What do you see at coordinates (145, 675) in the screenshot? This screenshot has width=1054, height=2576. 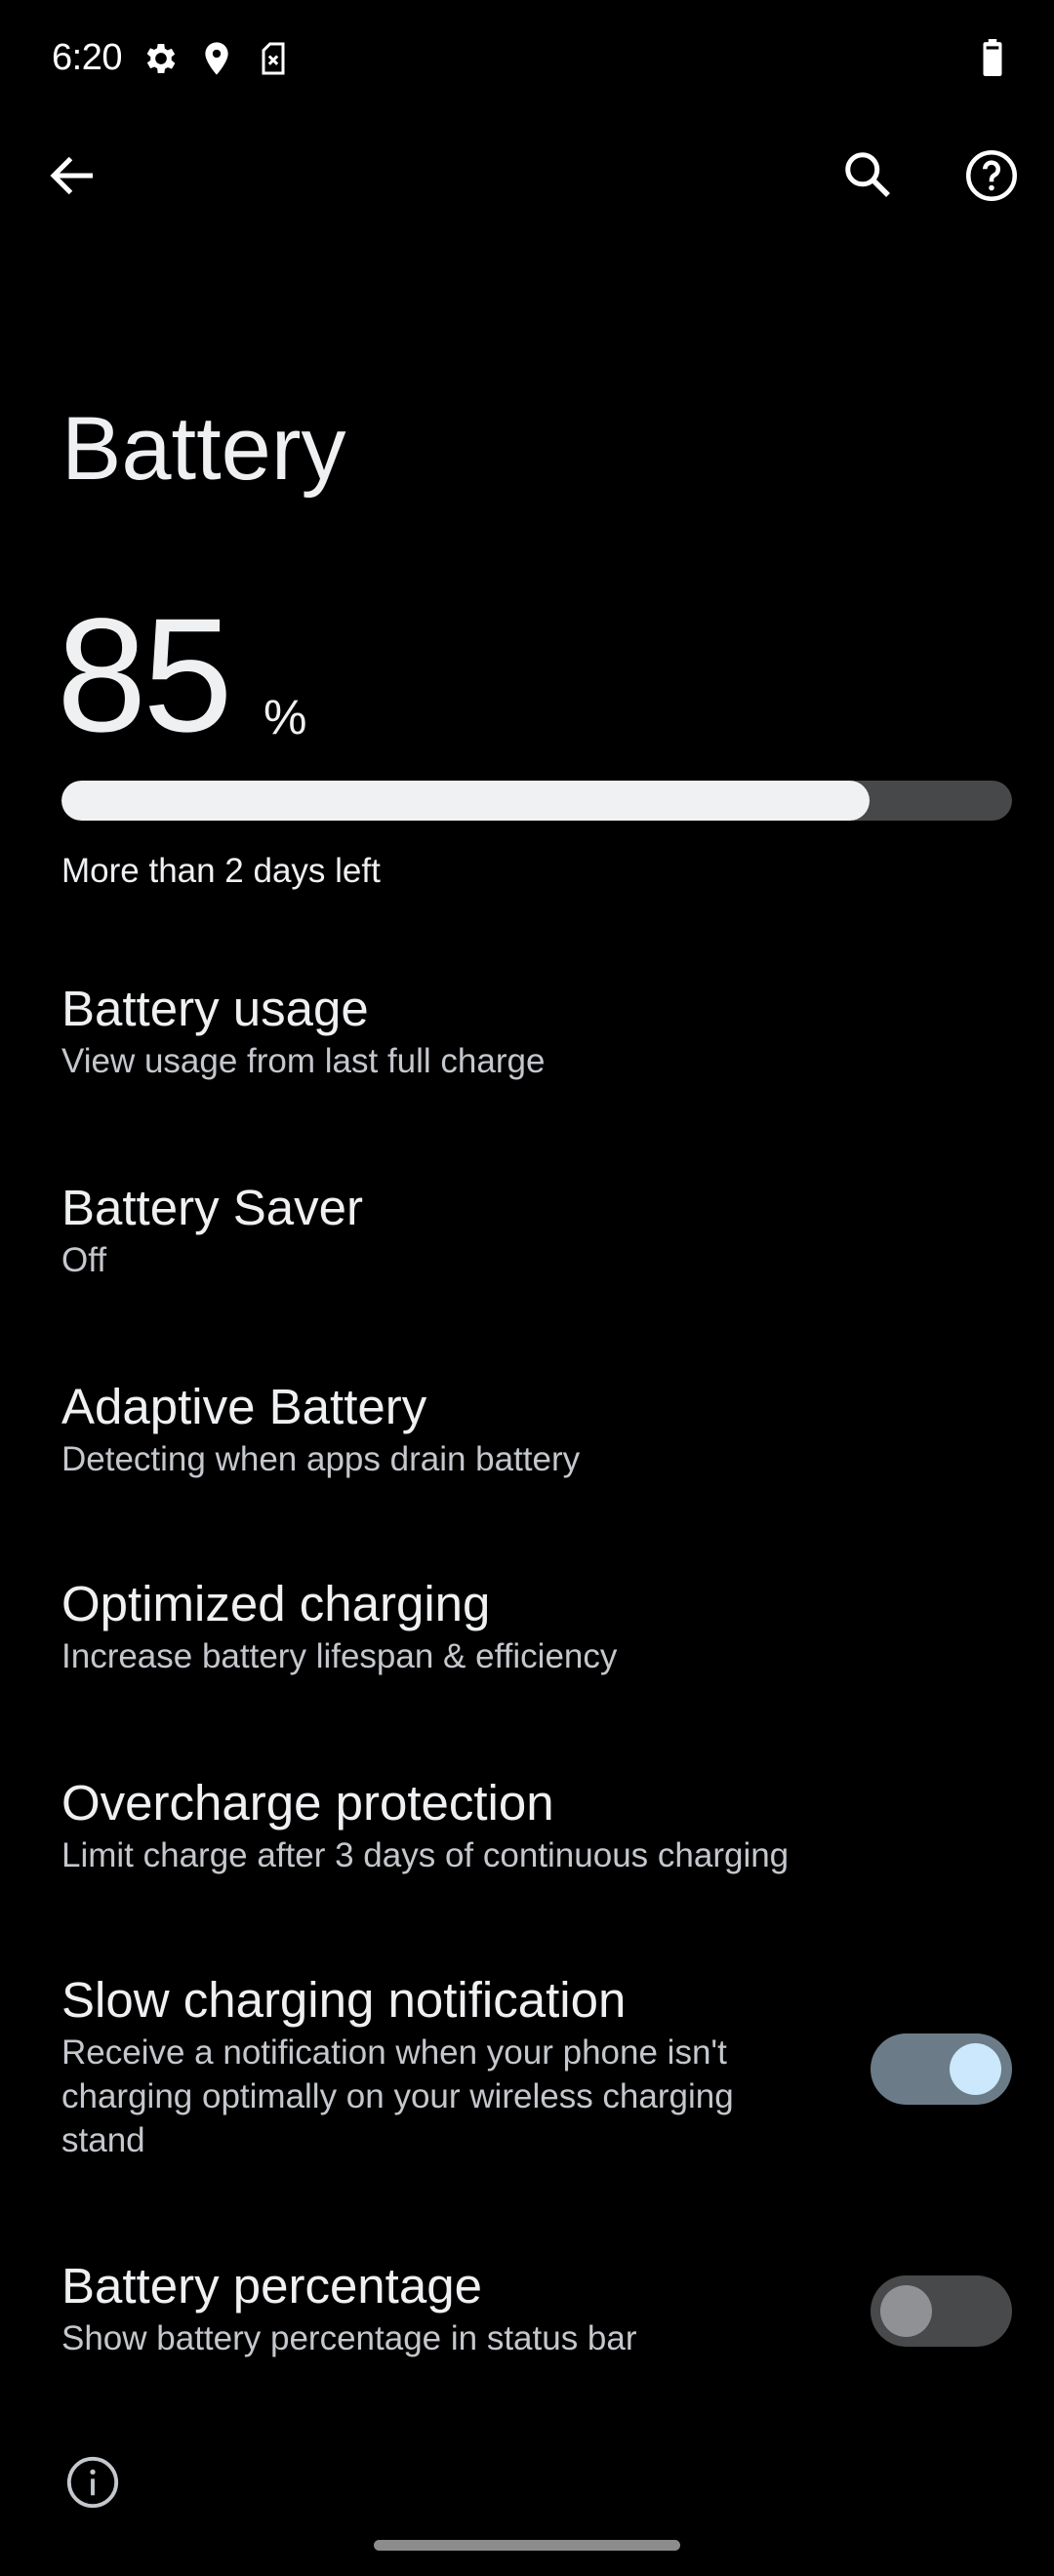 I see `battery-level-value: 85` at bounding box center [145, 675].